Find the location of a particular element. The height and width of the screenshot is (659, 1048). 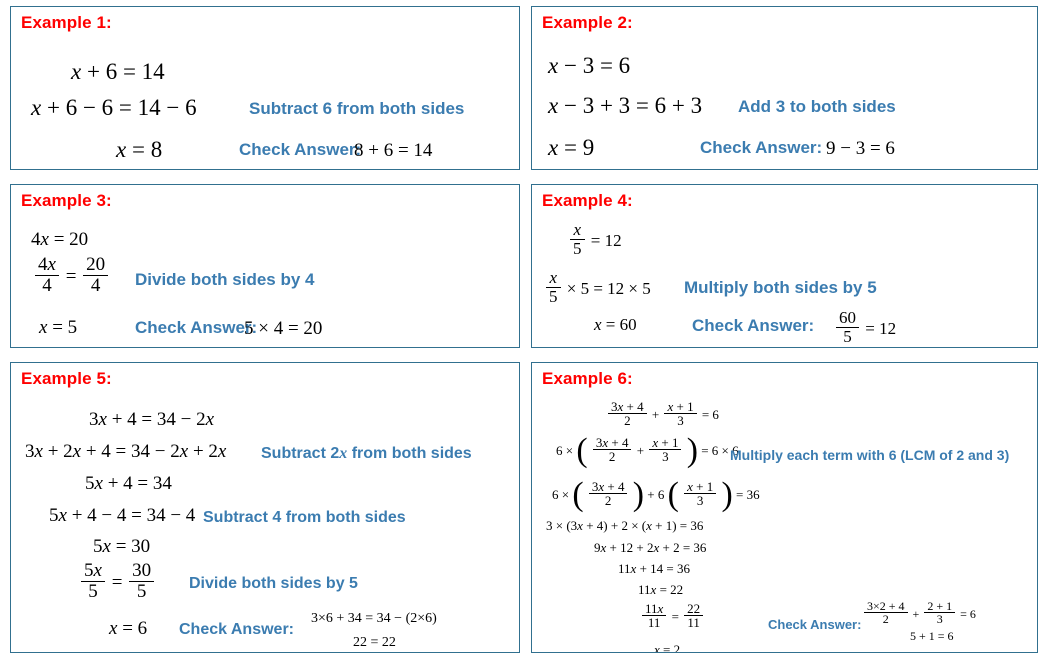

equation-5-1: 3x + 4 = 34 − 2x is located at coordinates (152, 419).